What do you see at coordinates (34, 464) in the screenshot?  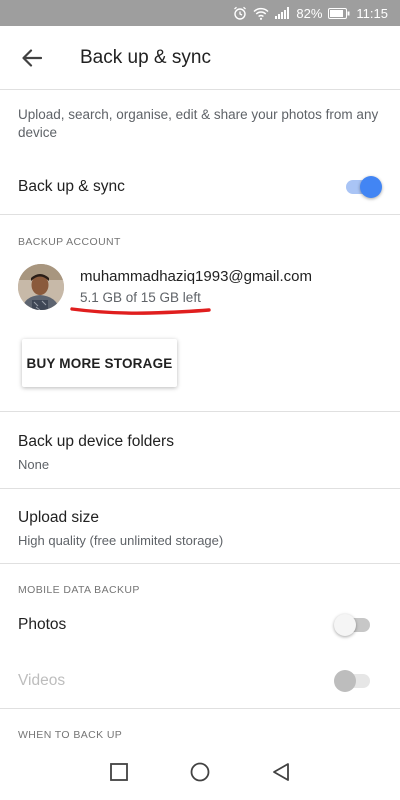 I see `device-folders-value: None` at bounding box center [34, 464].